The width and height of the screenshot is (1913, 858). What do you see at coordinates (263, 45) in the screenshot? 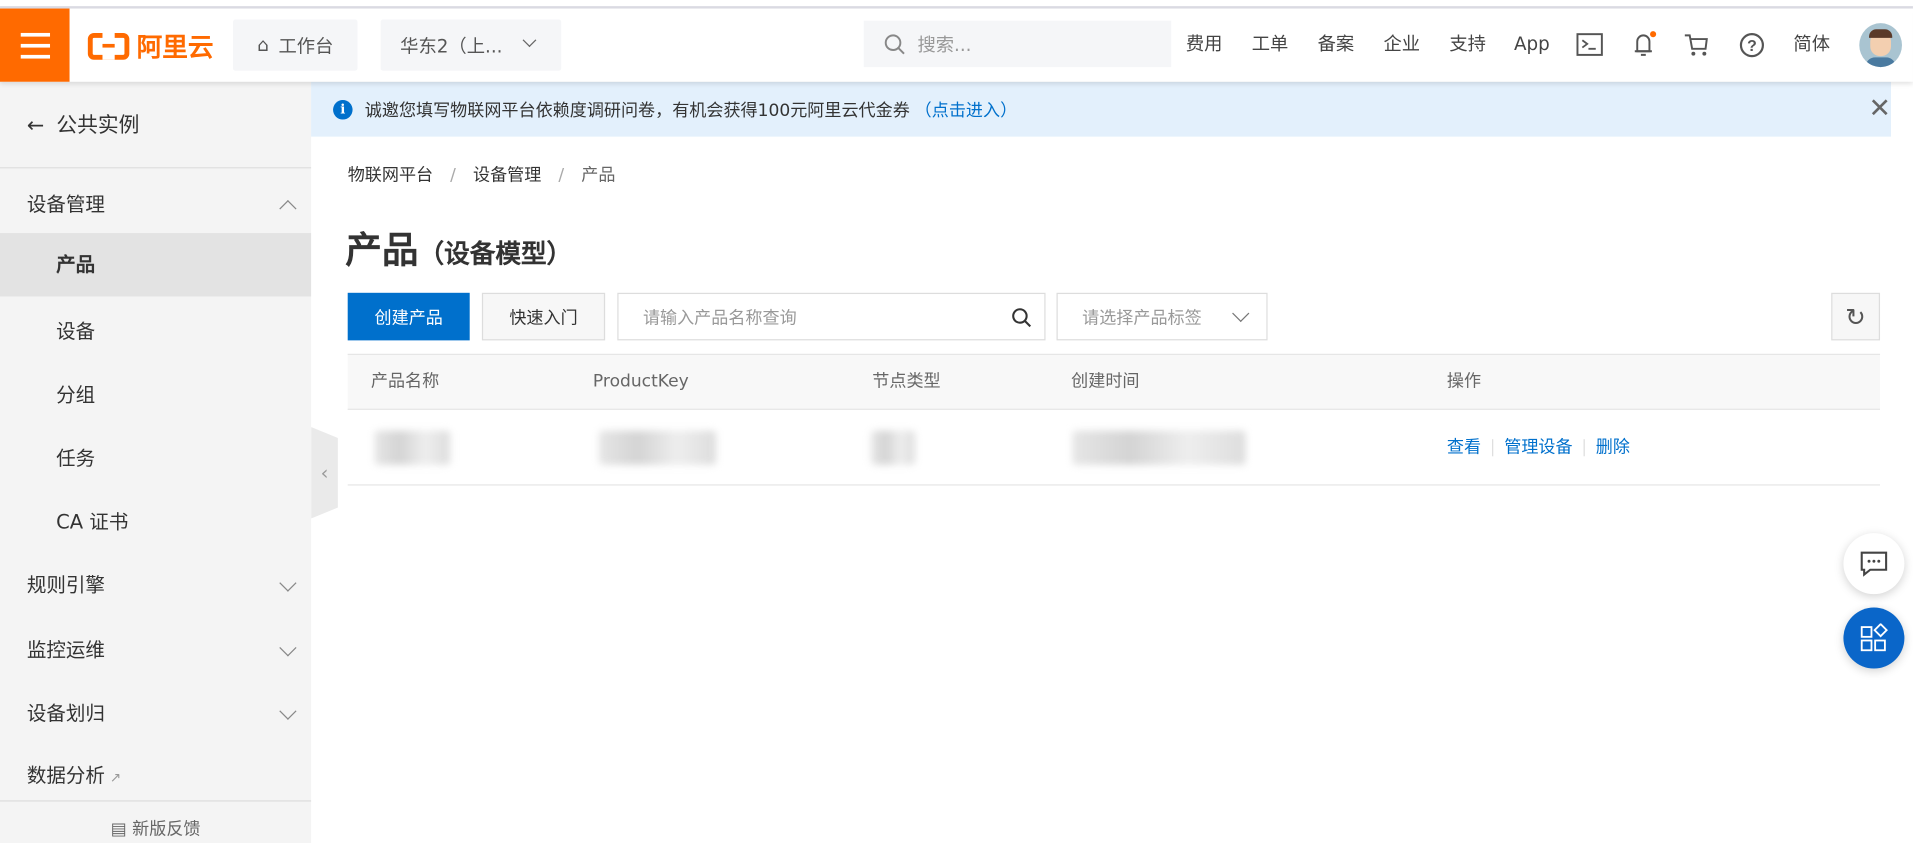
I see `home-icon: ⌂` at bounding box center [263, 45].